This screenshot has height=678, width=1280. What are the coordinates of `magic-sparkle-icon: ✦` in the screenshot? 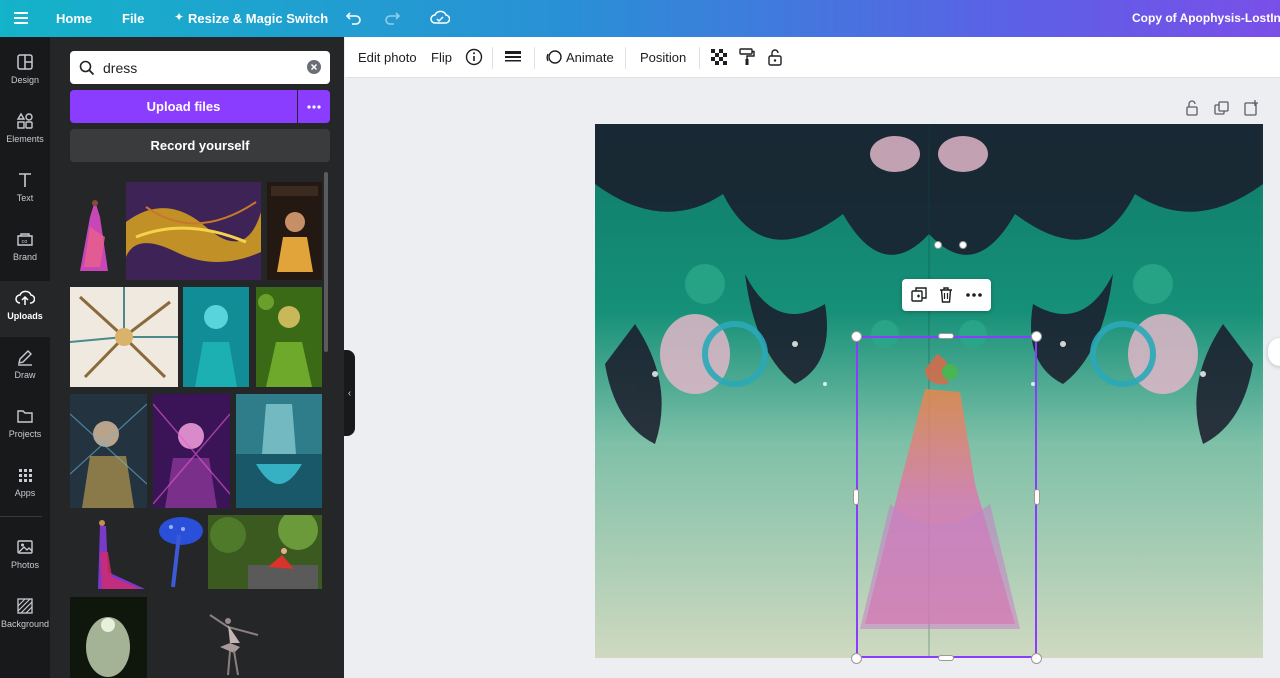 It's located at (179, 17).